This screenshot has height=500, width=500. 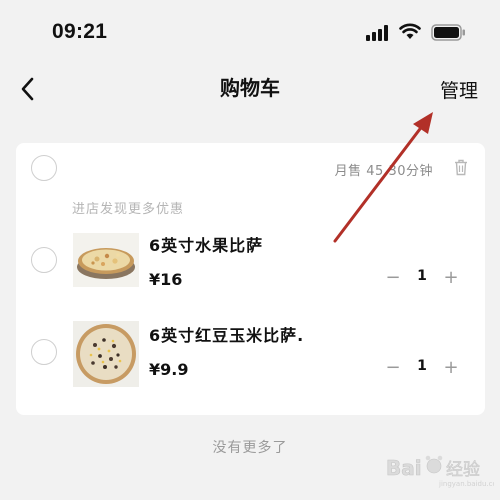 What do you see at coordinates (250, 32) in the screenshot?
I see `status-bar: 09:21` at bounding box center [250, 32].